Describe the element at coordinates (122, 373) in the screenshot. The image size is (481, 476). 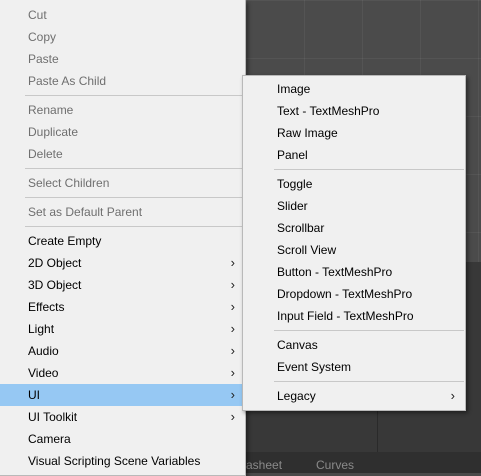
I see `menu-item-video: Video ›` at that location.